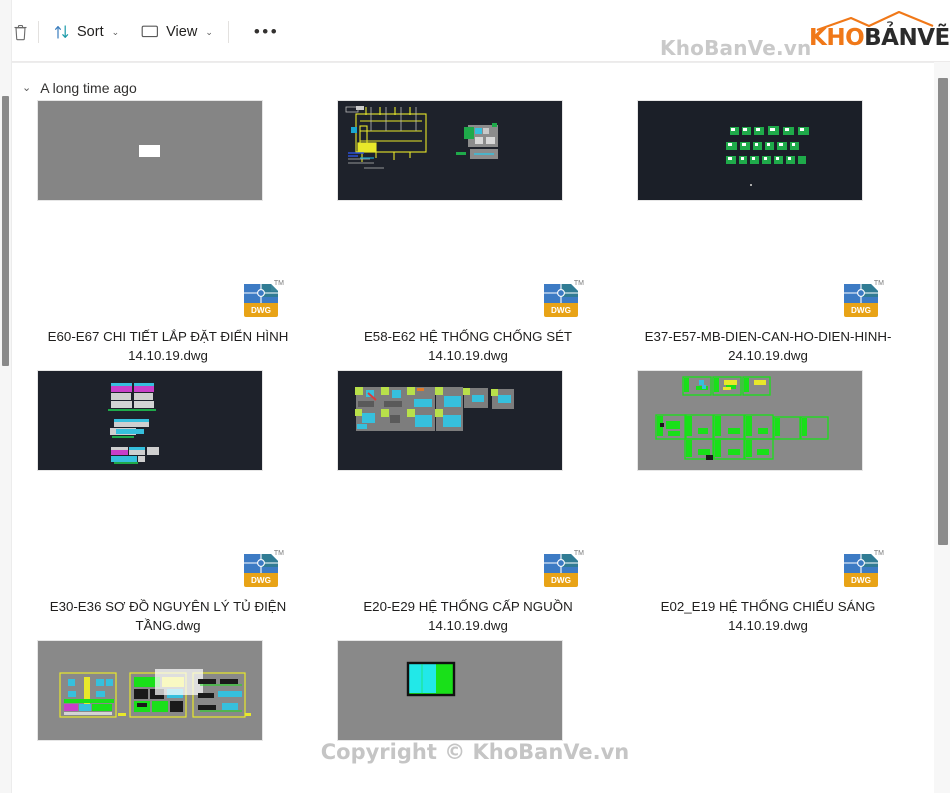 The width and height of the screenshot is (950, 793). I want to click on sort-label: Sort, so click(90, 32).